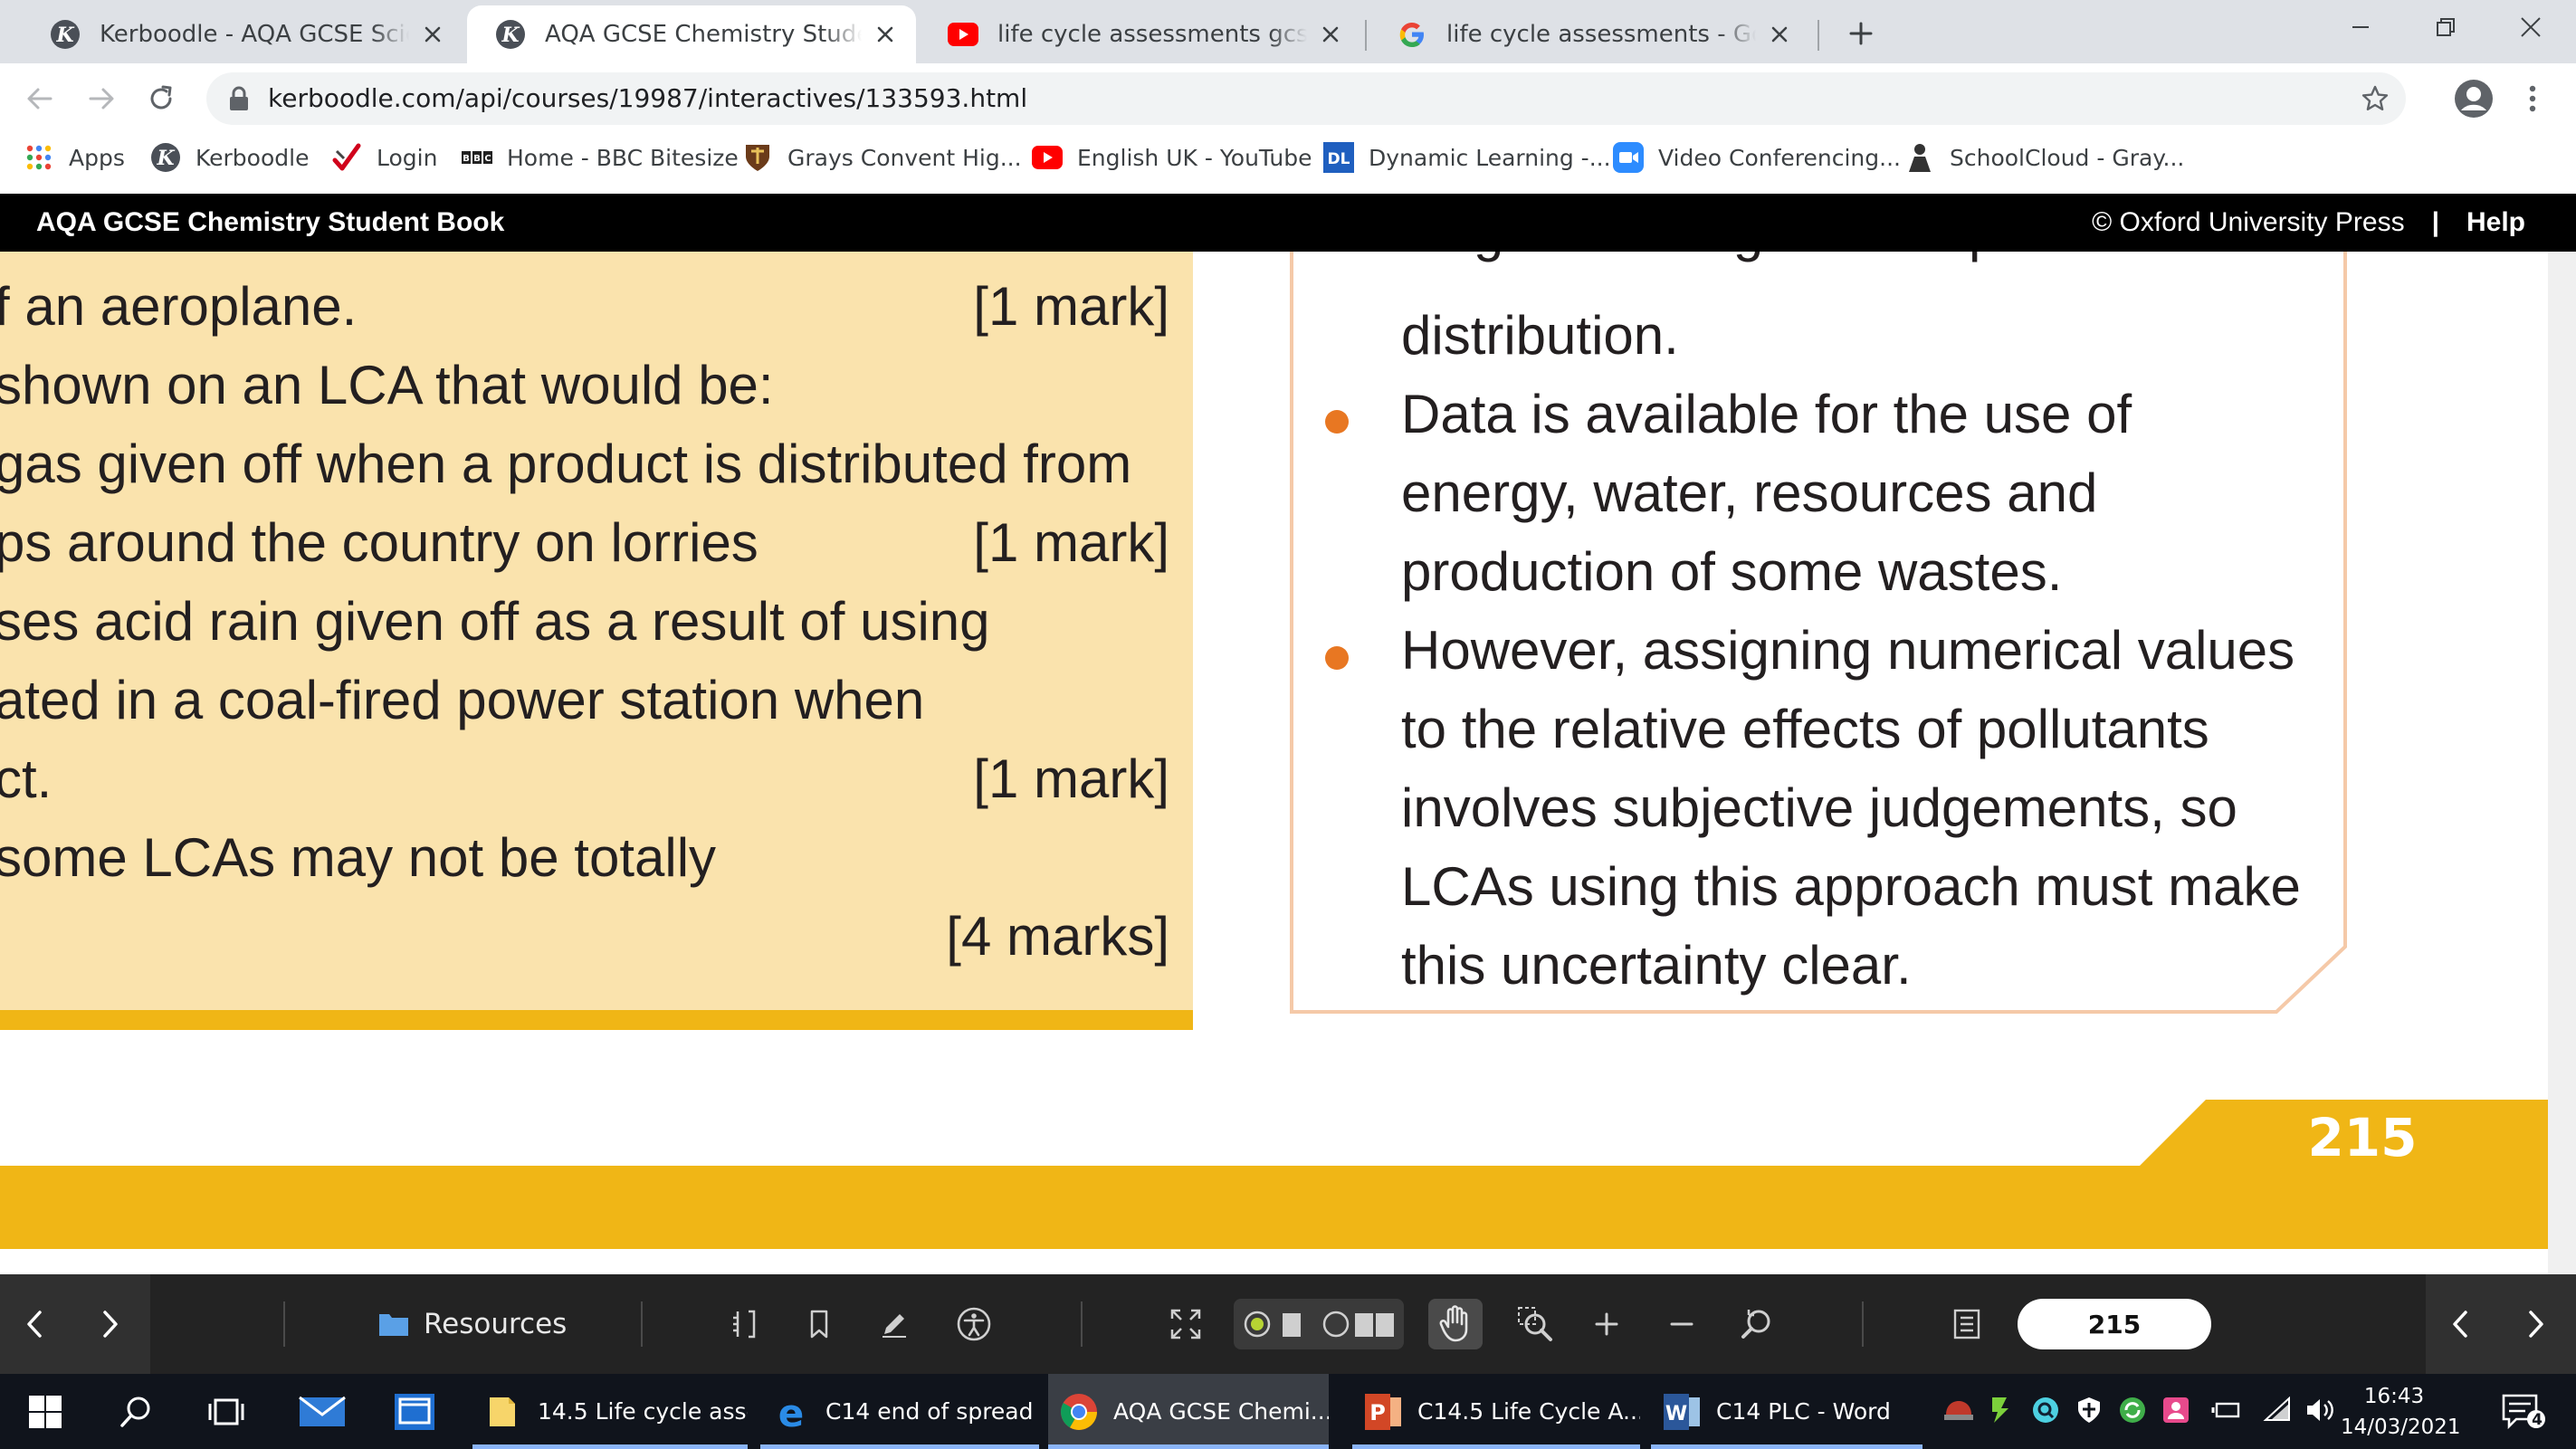  Describe the element at coordinates (1732, 571) in the screenshot. I see `info-line: production of some wastes.` at that location.